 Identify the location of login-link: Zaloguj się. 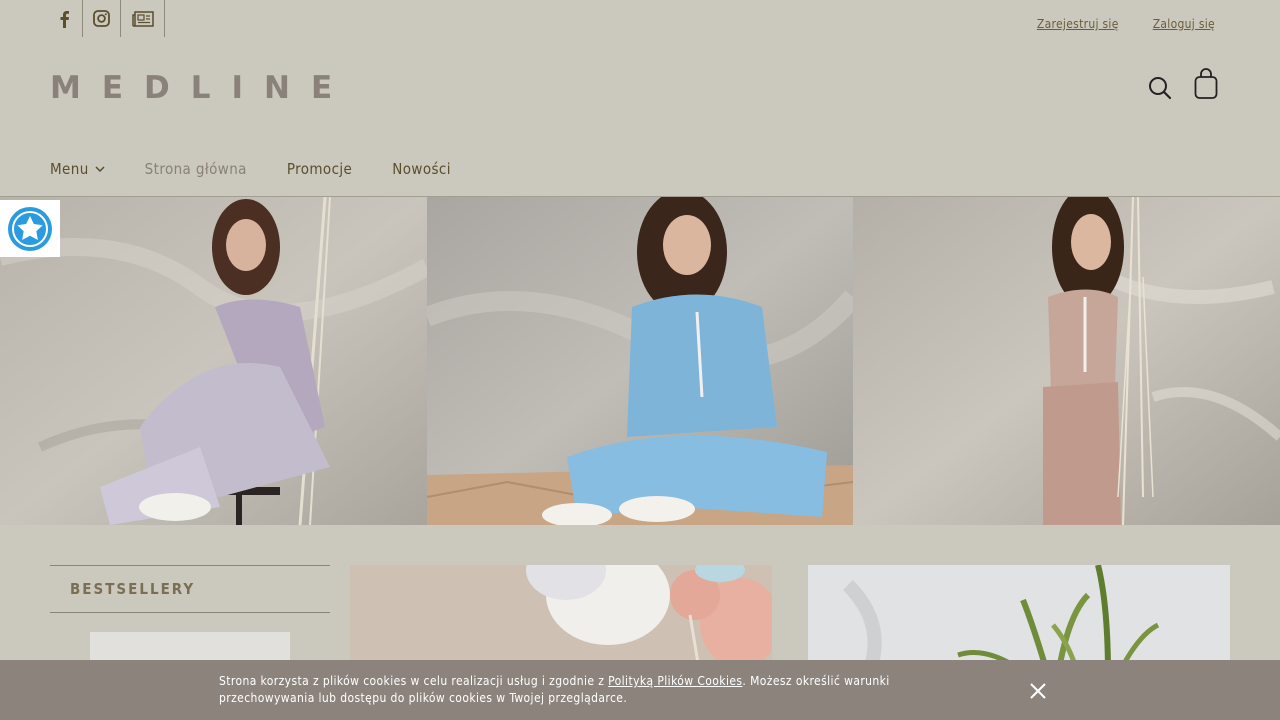
(1184, 24).